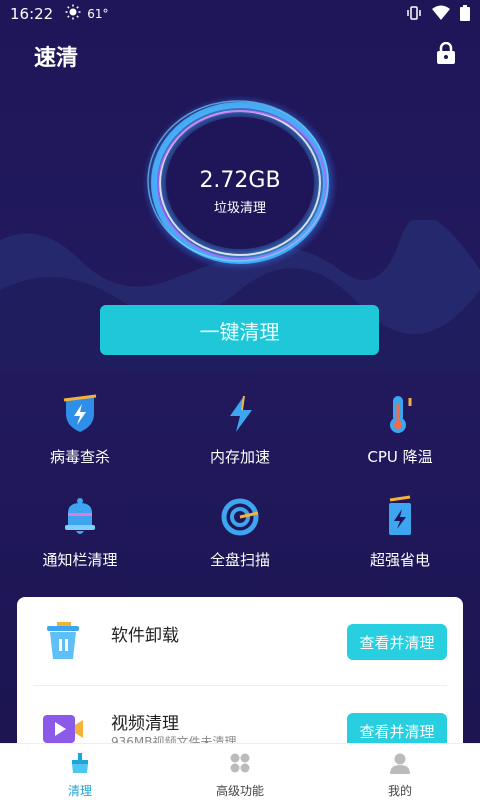 The image size is (480, 800). I want to click on sun-icon, so click(73, 14).